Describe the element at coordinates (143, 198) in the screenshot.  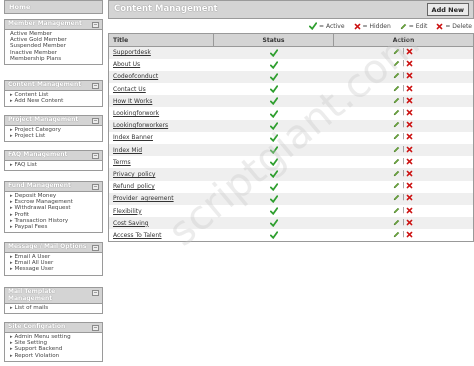
I see `content-title-link: Provider_agreement` at that location.